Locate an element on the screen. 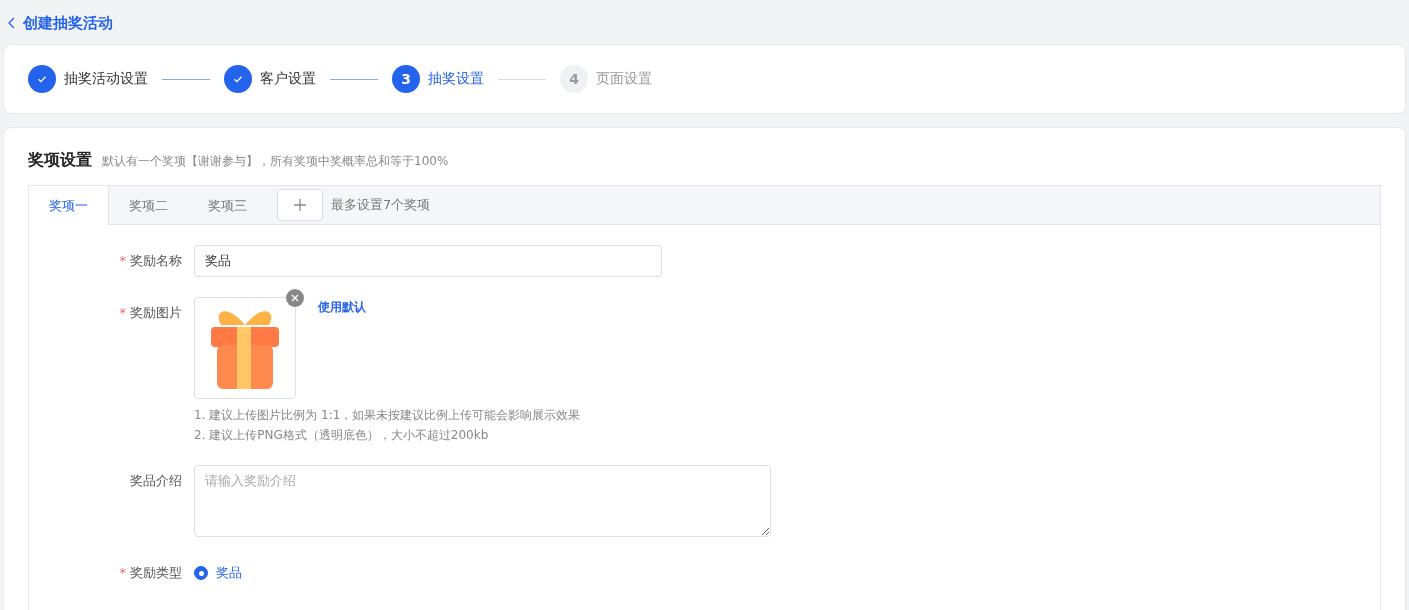 This screenshot has height=610, width=1409. image-upload-box is located at coordinates (245, 348).